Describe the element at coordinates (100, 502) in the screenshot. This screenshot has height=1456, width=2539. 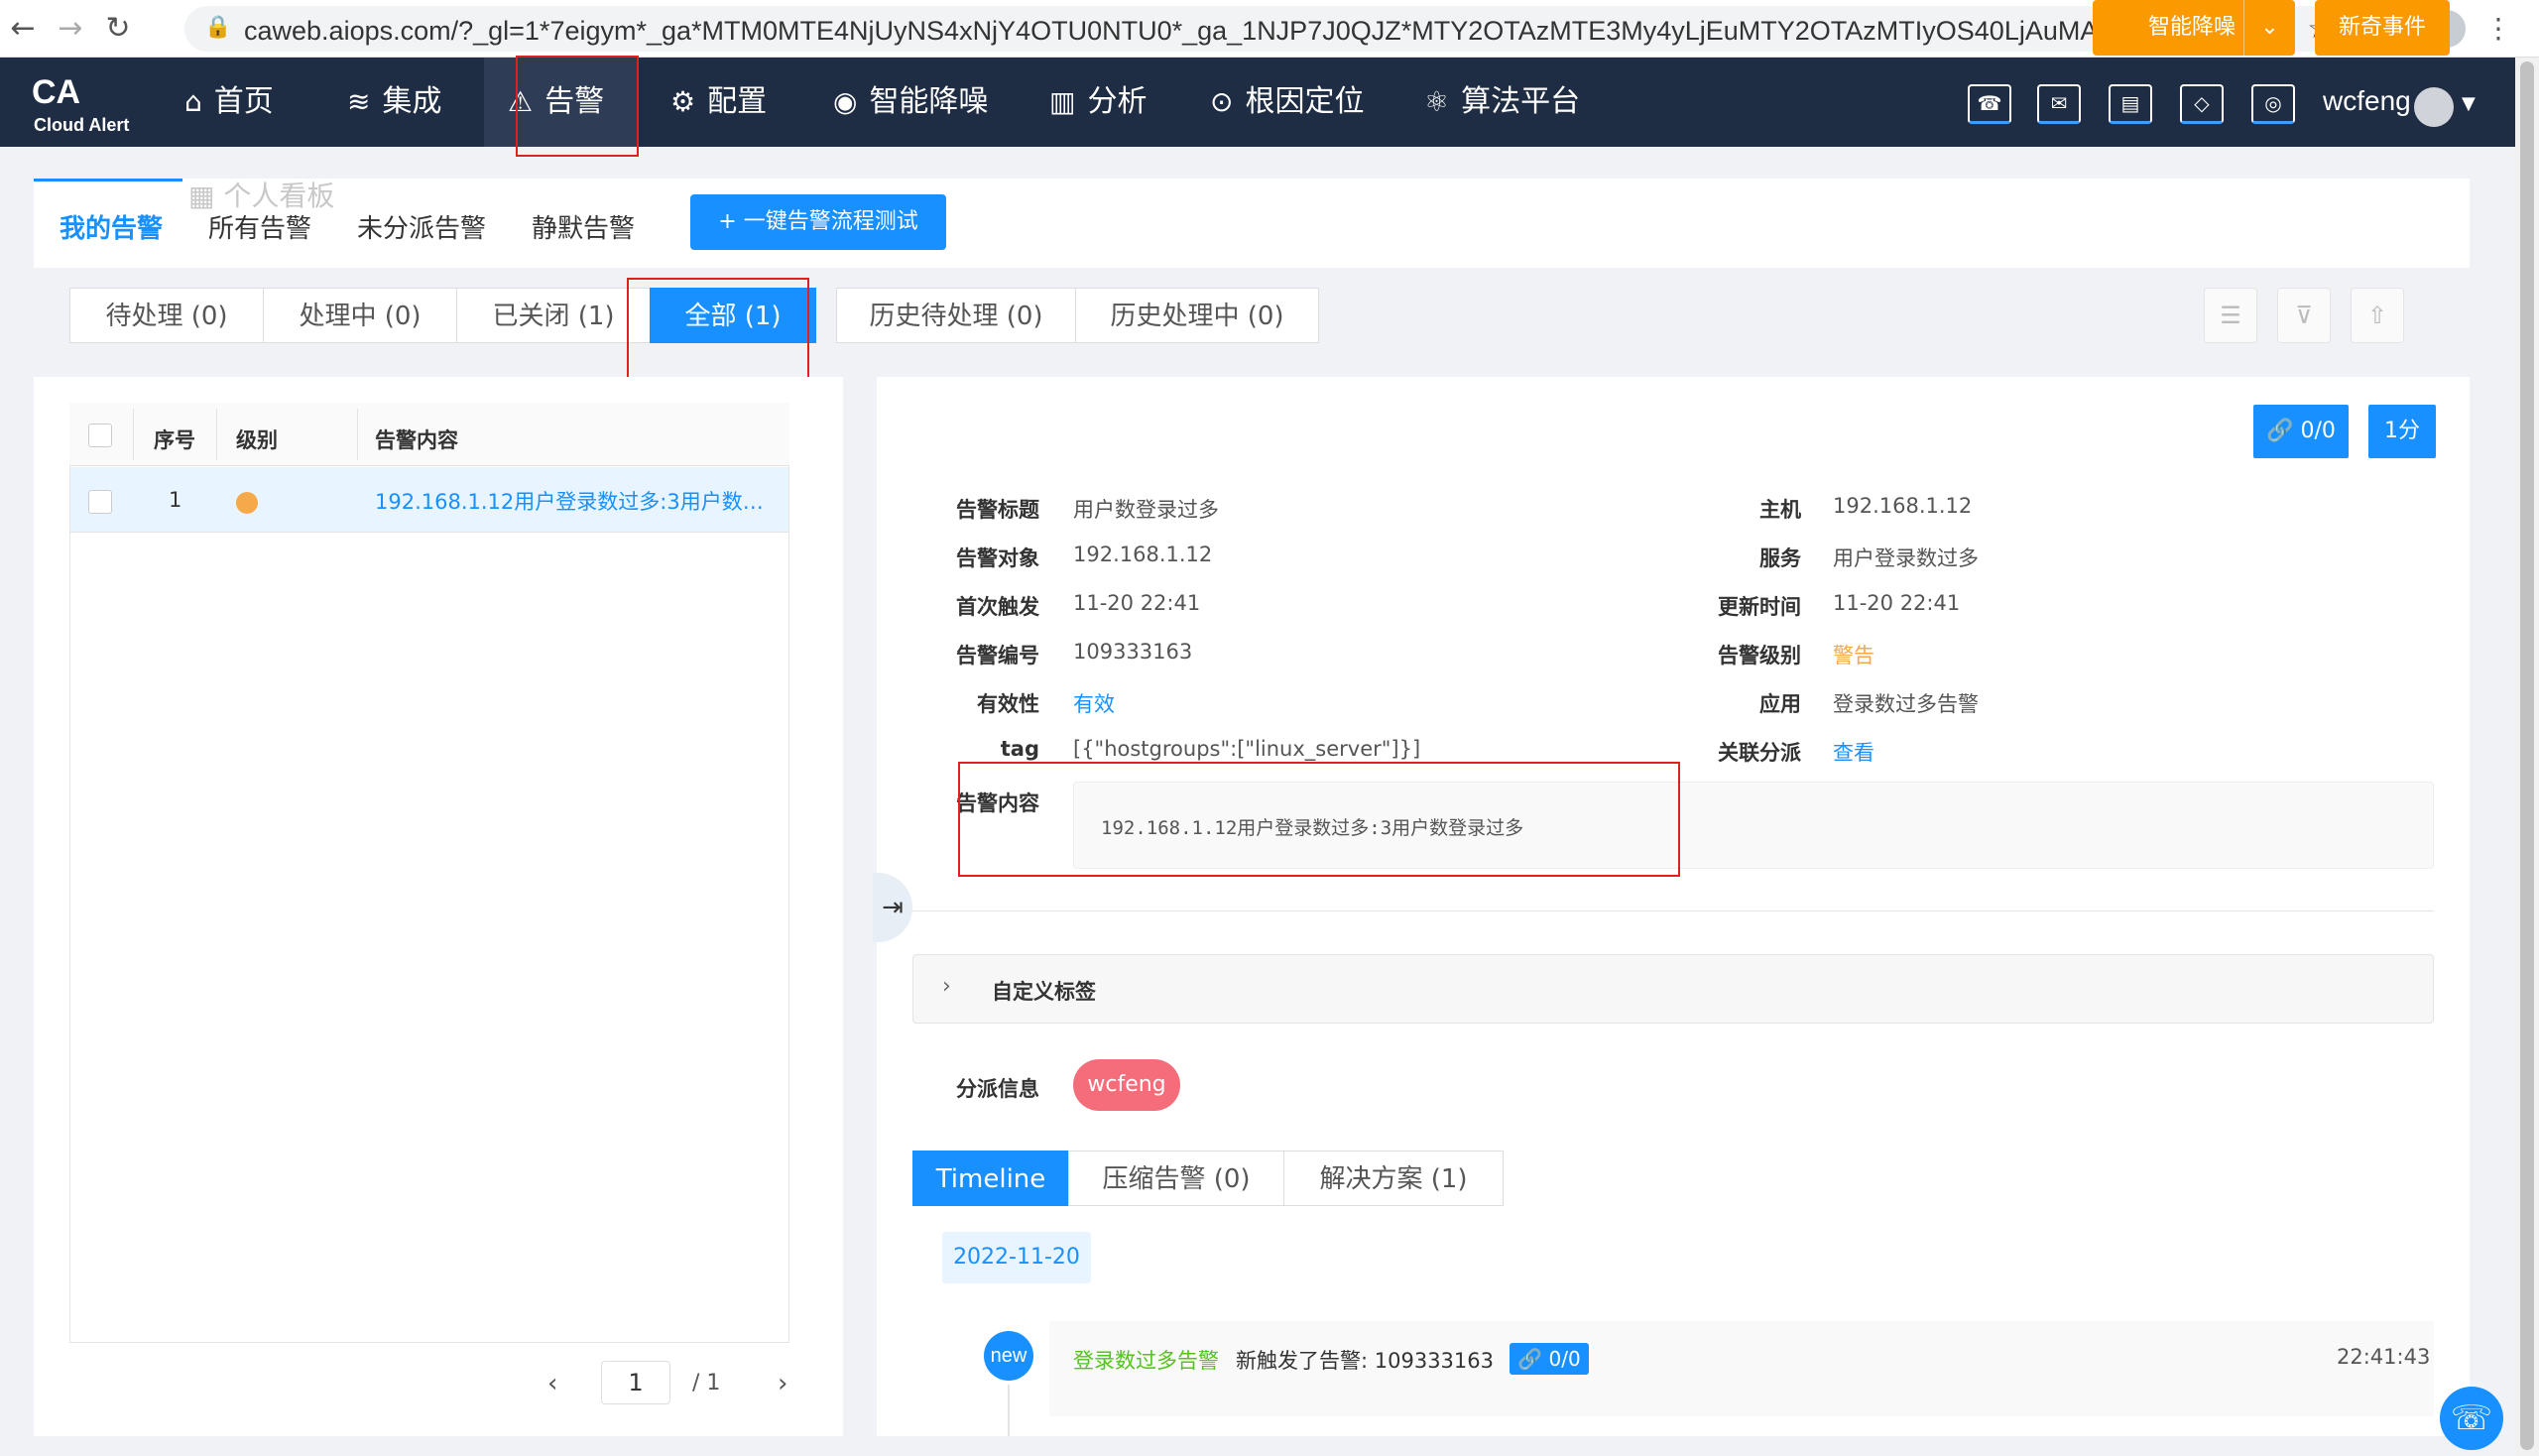
I see `row-checkbox` at that location.